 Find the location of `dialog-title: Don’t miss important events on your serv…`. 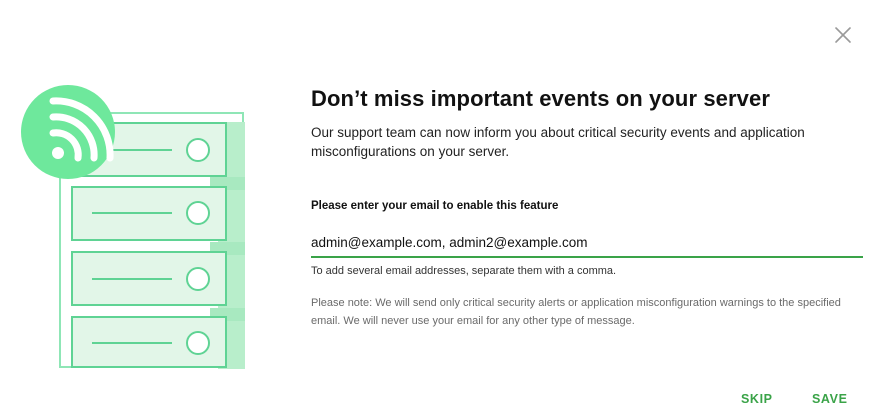

dialog-title: Don’t miss important events on your serv… is located at coordinates (540, 98).